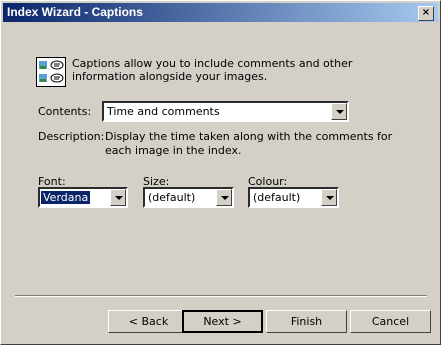 This screenshot has height=345, width=441. Describe the element at coordinates (75, 12) in the screenshot. I see `window-title: Index Wizard - Captions` at that location.